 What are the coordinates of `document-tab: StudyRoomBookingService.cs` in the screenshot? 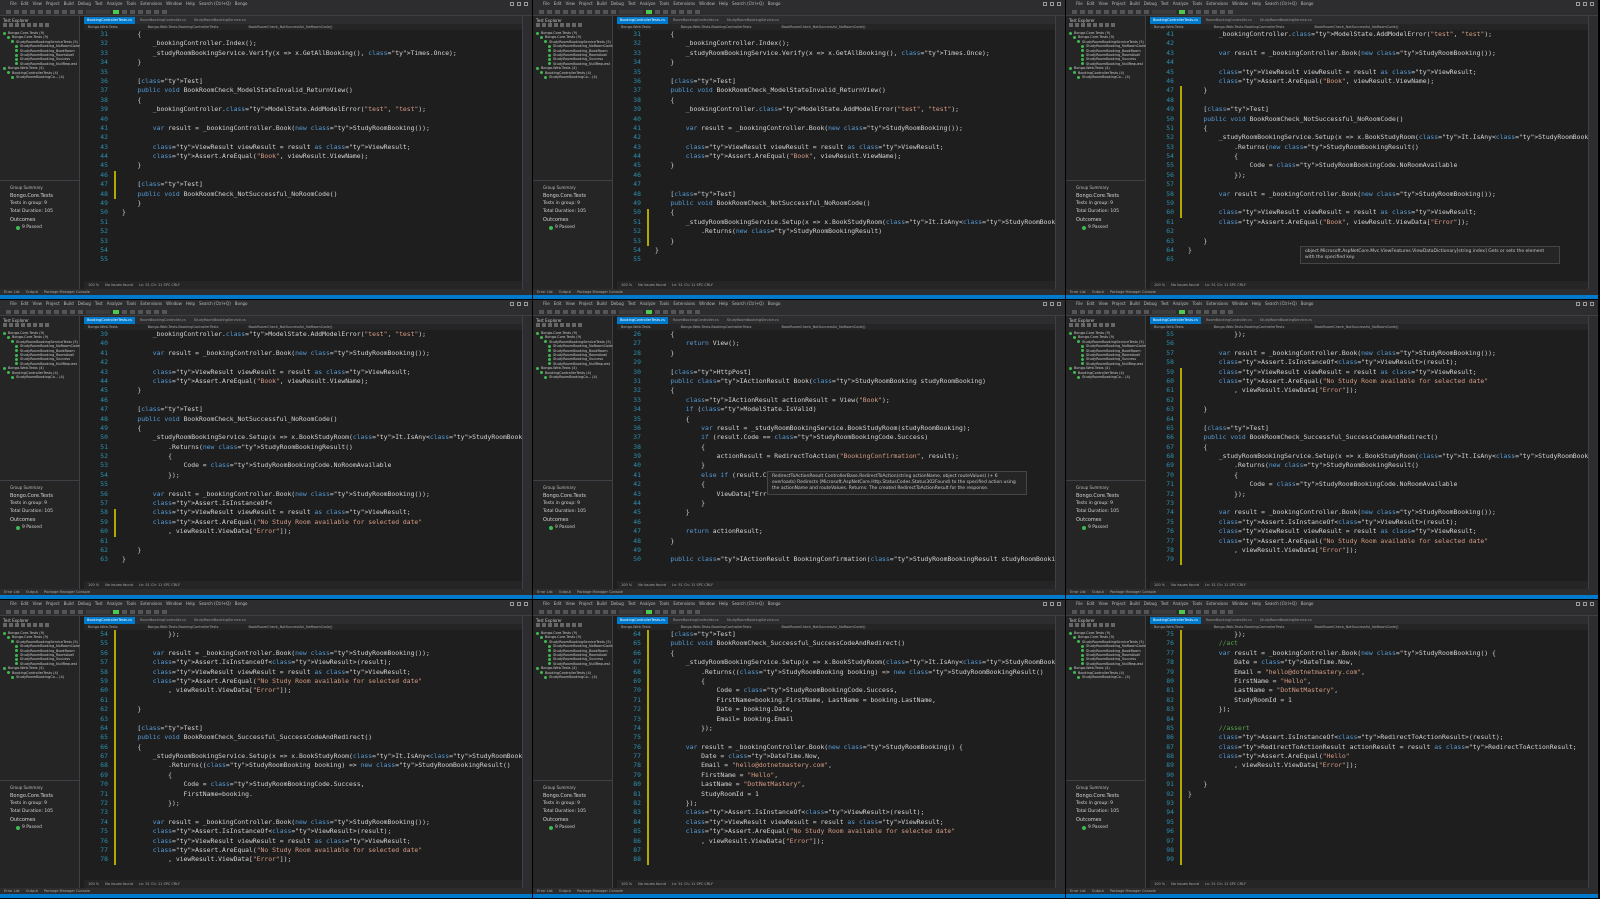 It's located at (219, 620).